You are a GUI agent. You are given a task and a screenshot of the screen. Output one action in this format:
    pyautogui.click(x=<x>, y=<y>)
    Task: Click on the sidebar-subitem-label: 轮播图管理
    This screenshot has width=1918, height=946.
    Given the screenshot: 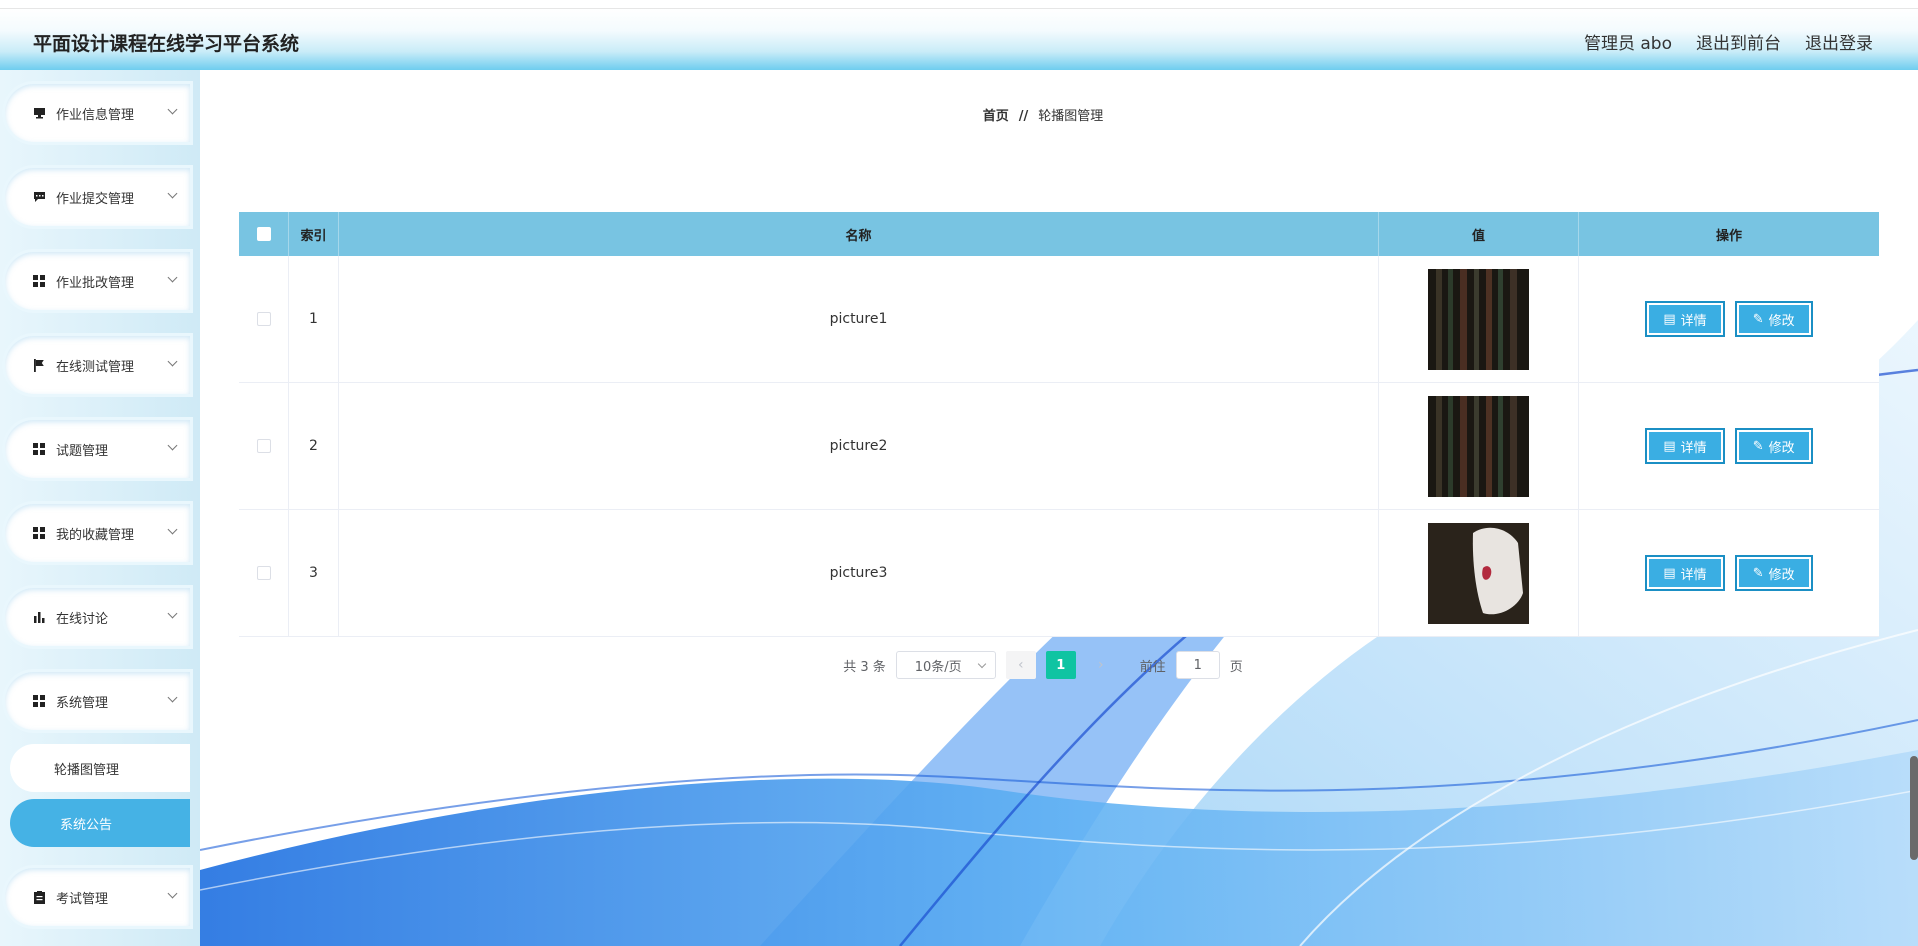 What is the action you would take?
    pyautogui.click(x=87, y=770)
    